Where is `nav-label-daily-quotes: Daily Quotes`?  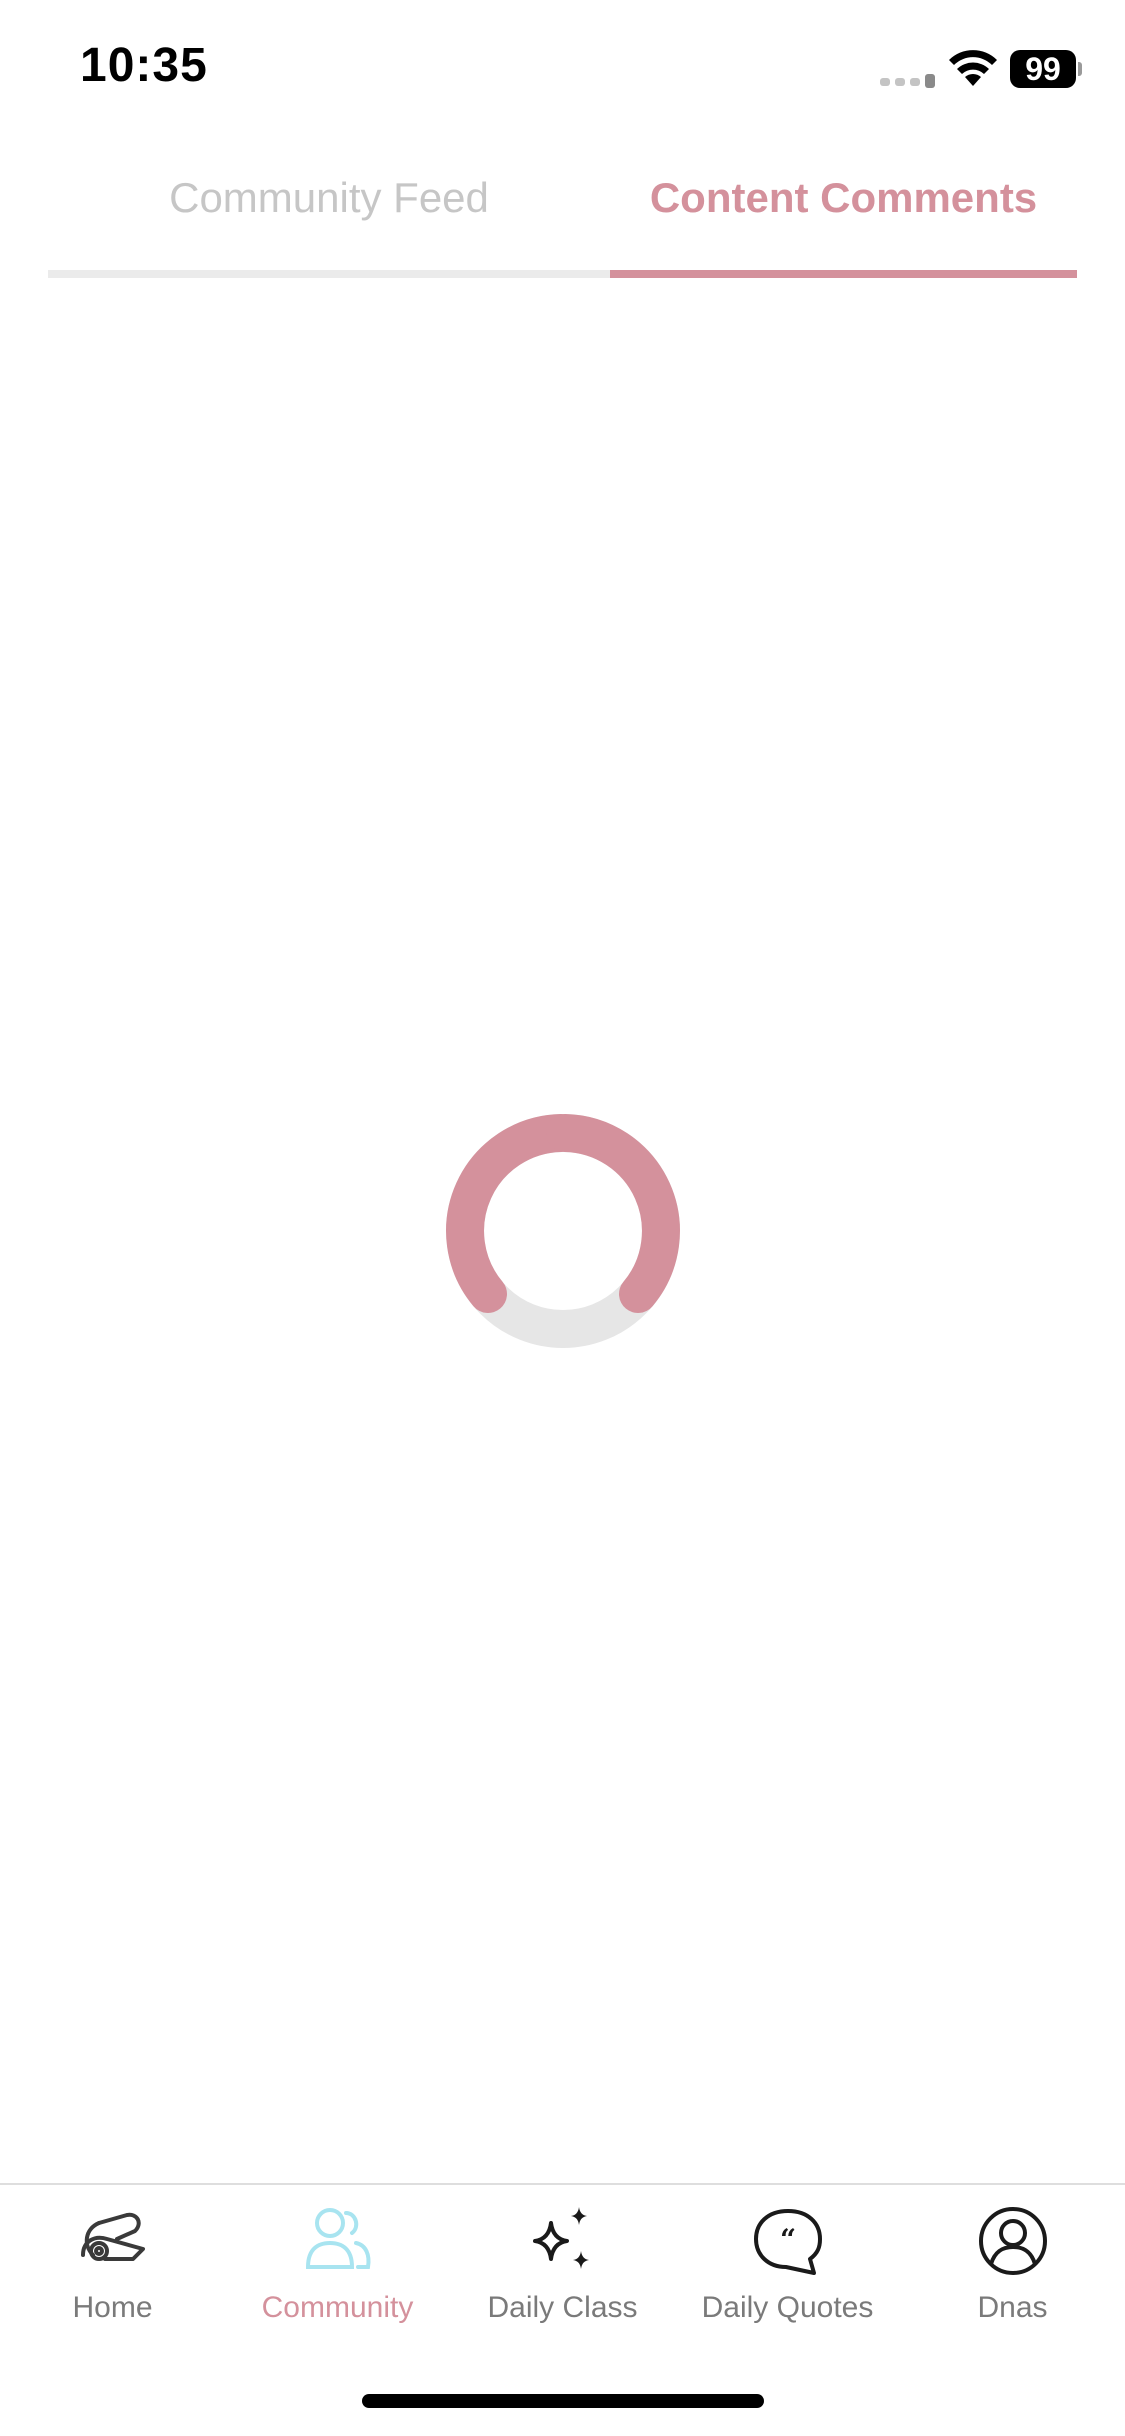 nav-label-daily-quotes: Daily Quotes is located at coordinates (787, 2307).